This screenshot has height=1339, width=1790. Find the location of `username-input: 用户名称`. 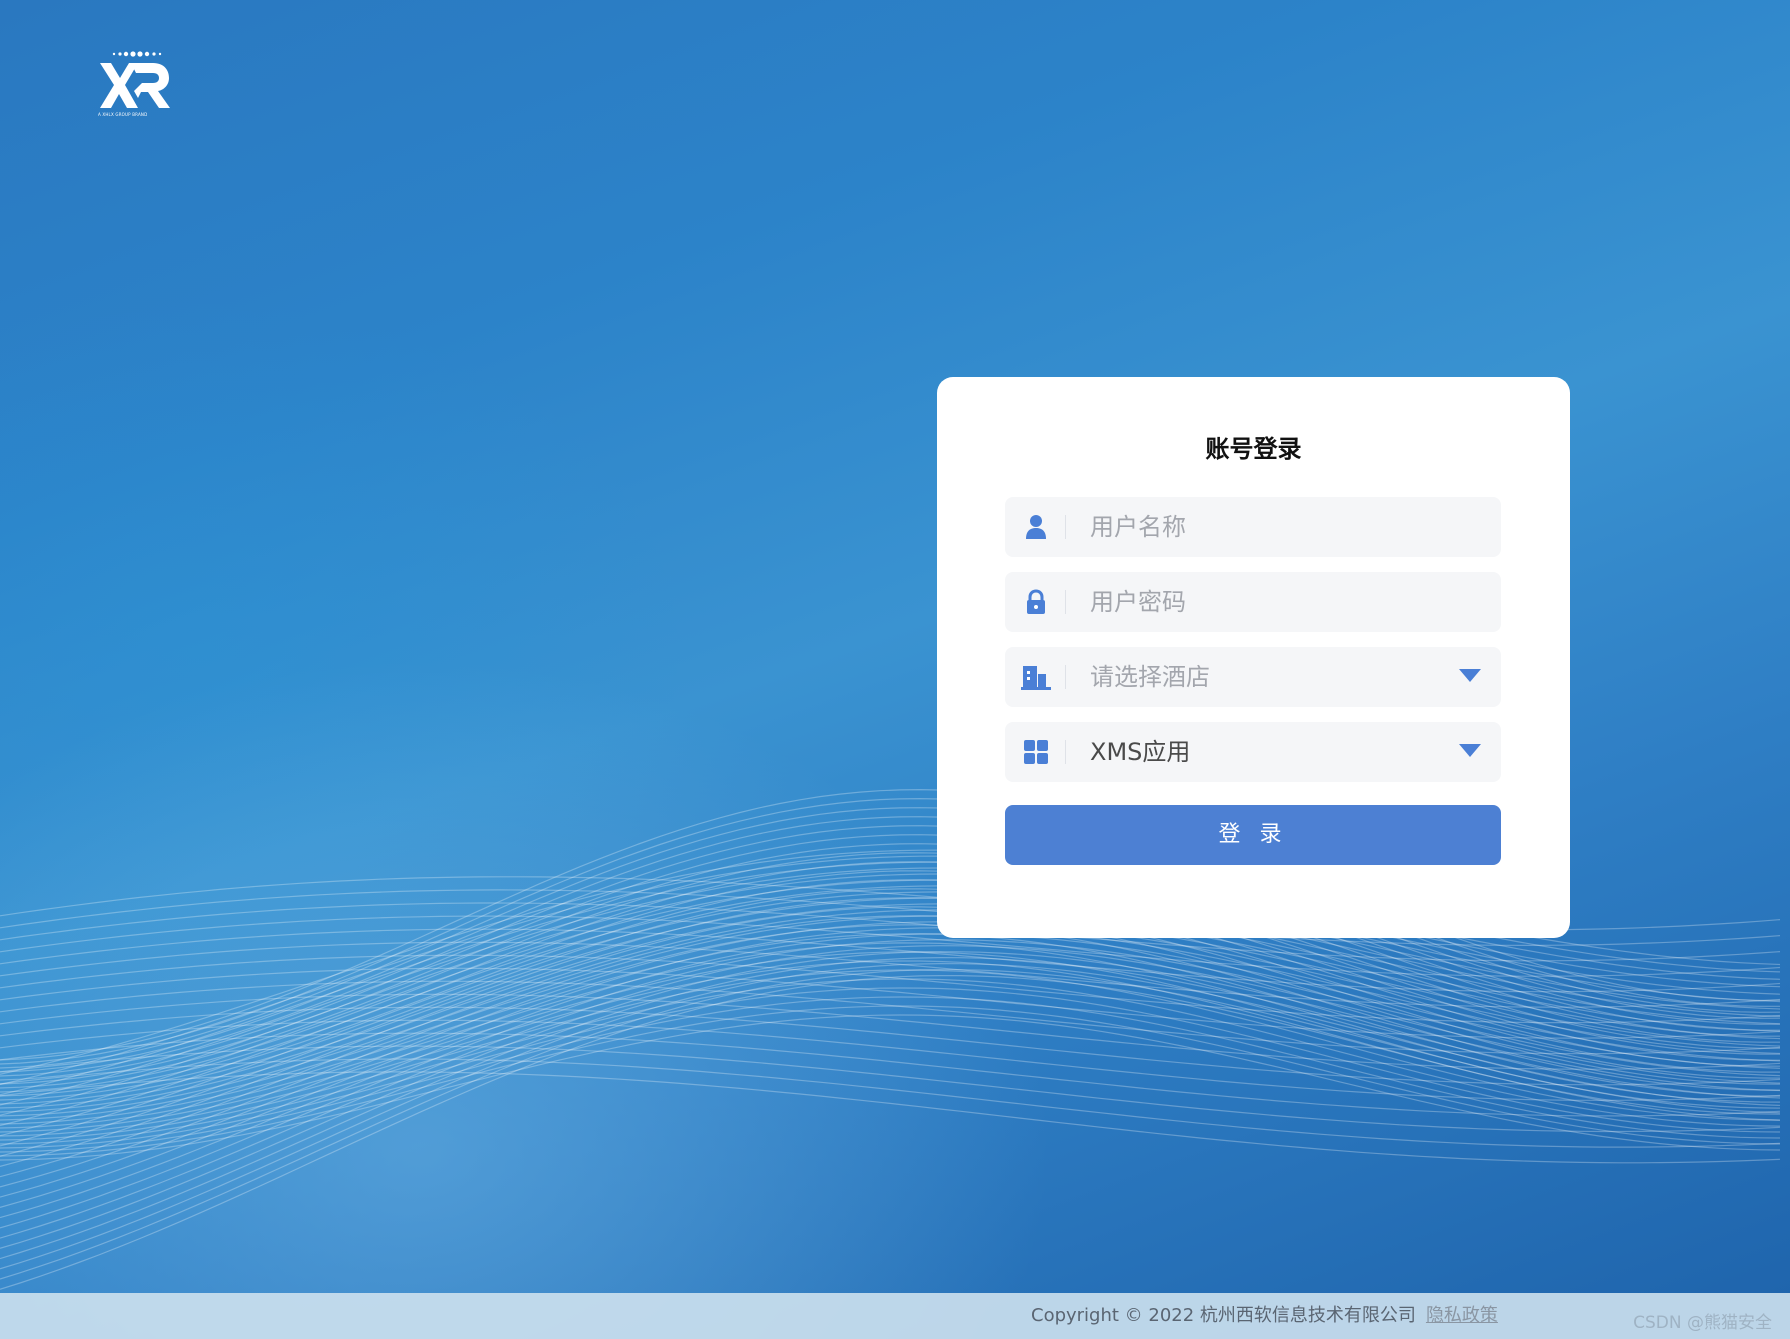

username-input: 用户名称 is located at coordinates (1138, 527).